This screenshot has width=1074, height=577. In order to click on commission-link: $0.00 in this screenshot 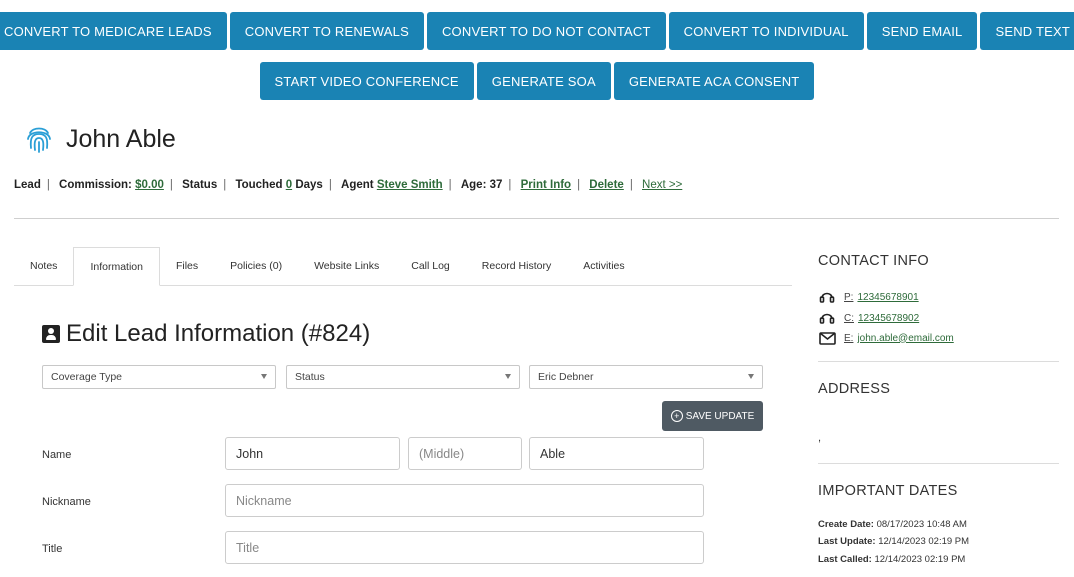, I will do `click(149, 185)`.